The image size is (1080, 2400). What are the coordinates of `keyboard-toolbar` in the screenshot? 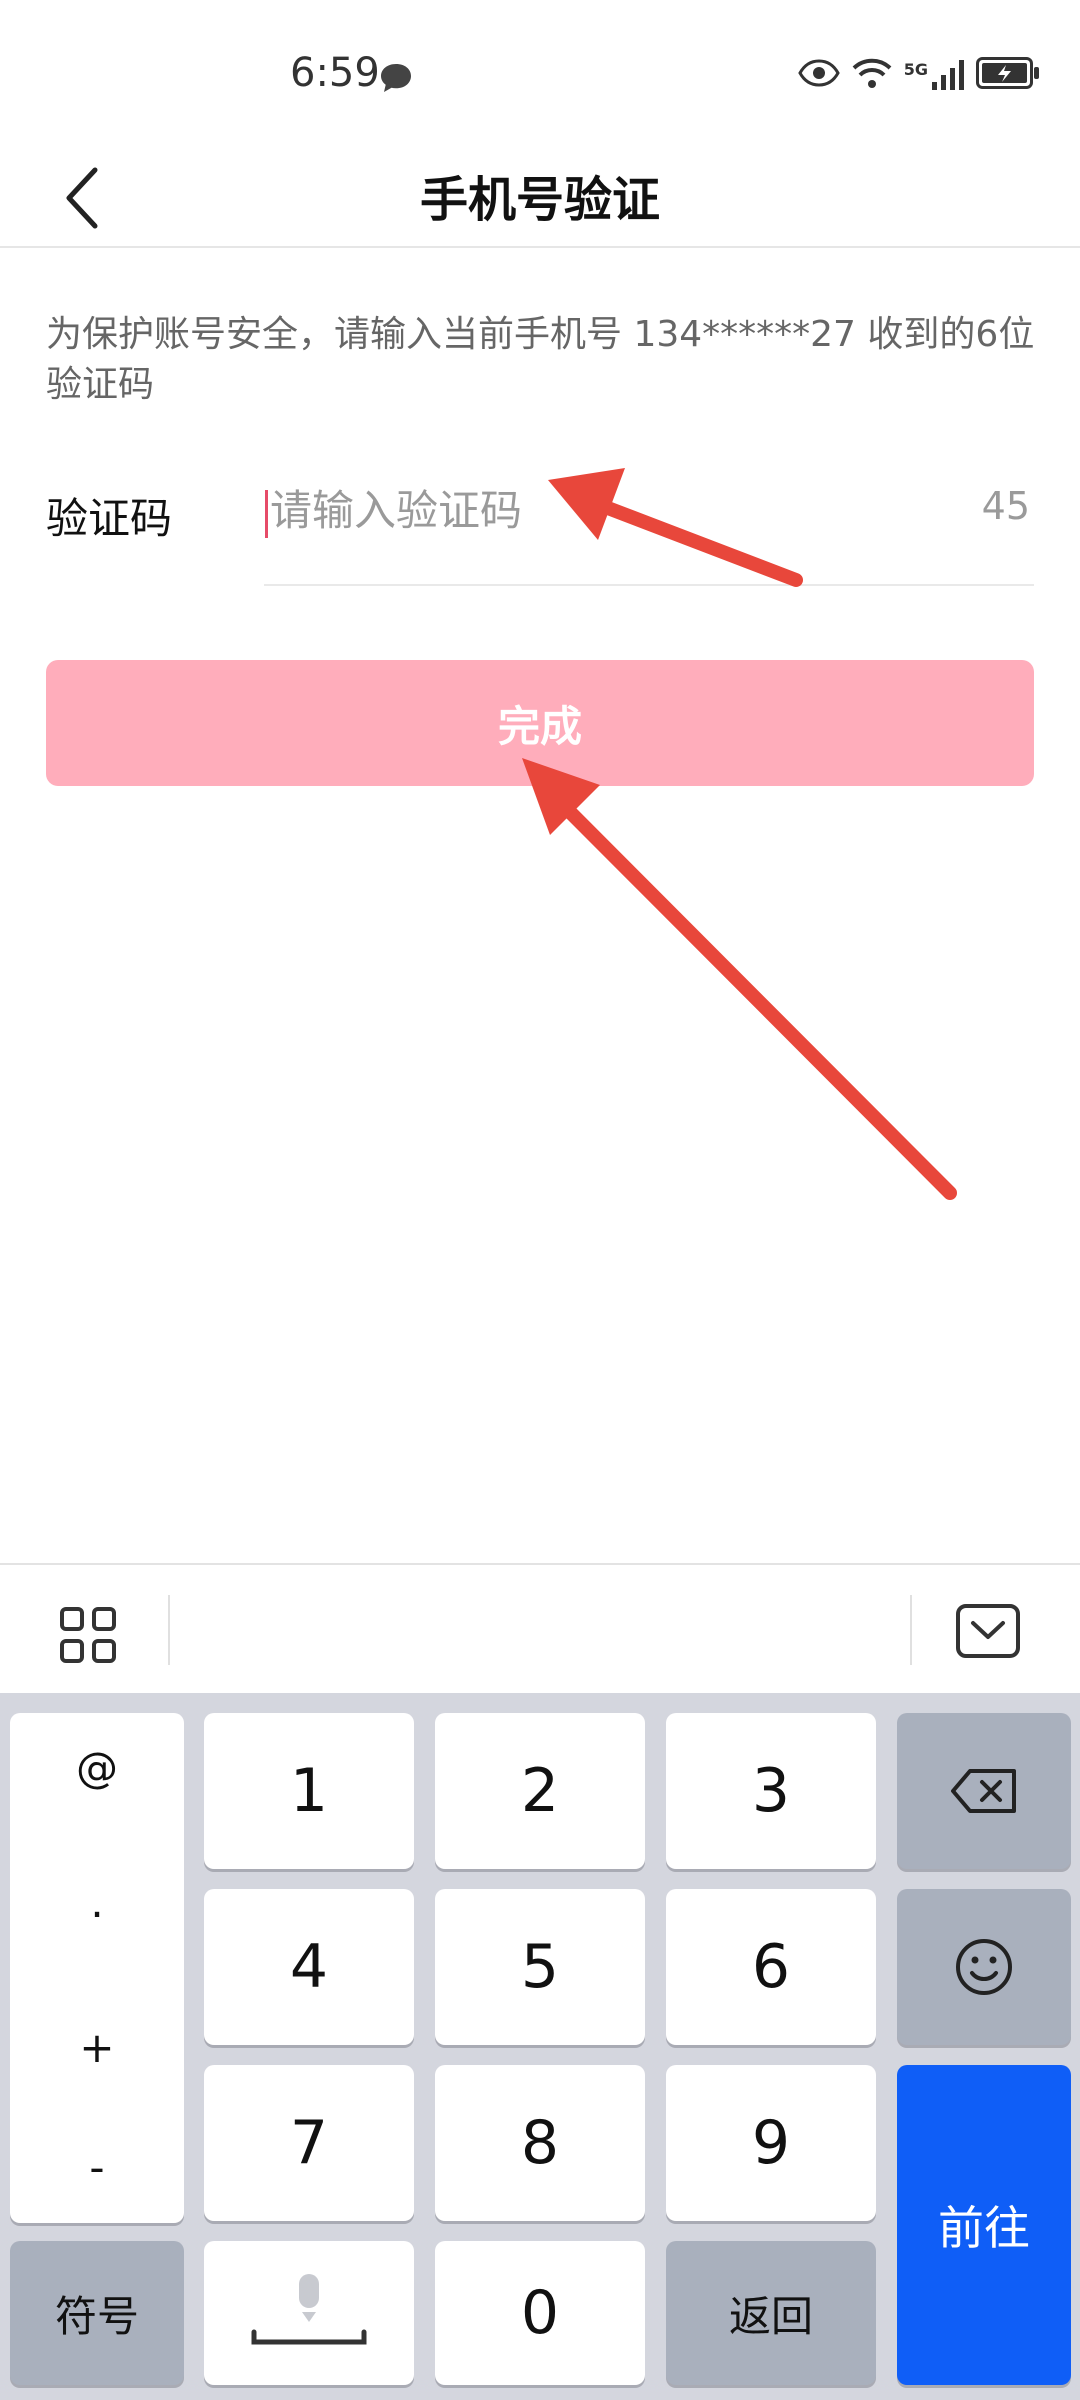 It's located at (540, 1629).